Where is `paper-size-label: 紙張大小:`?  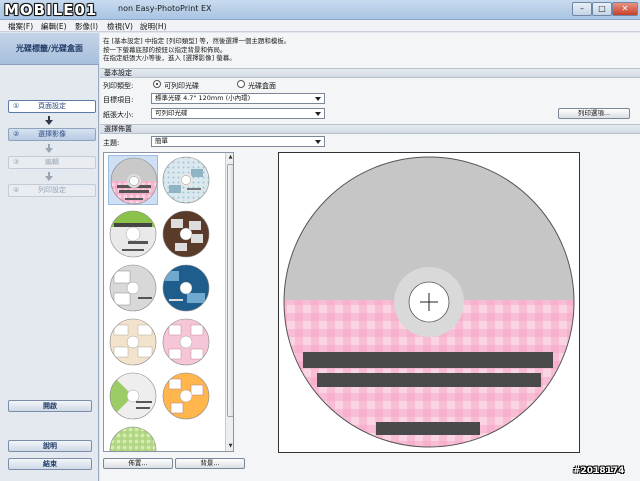
paper-size-label: 紙張大小: is located at coordinates (118, 115).